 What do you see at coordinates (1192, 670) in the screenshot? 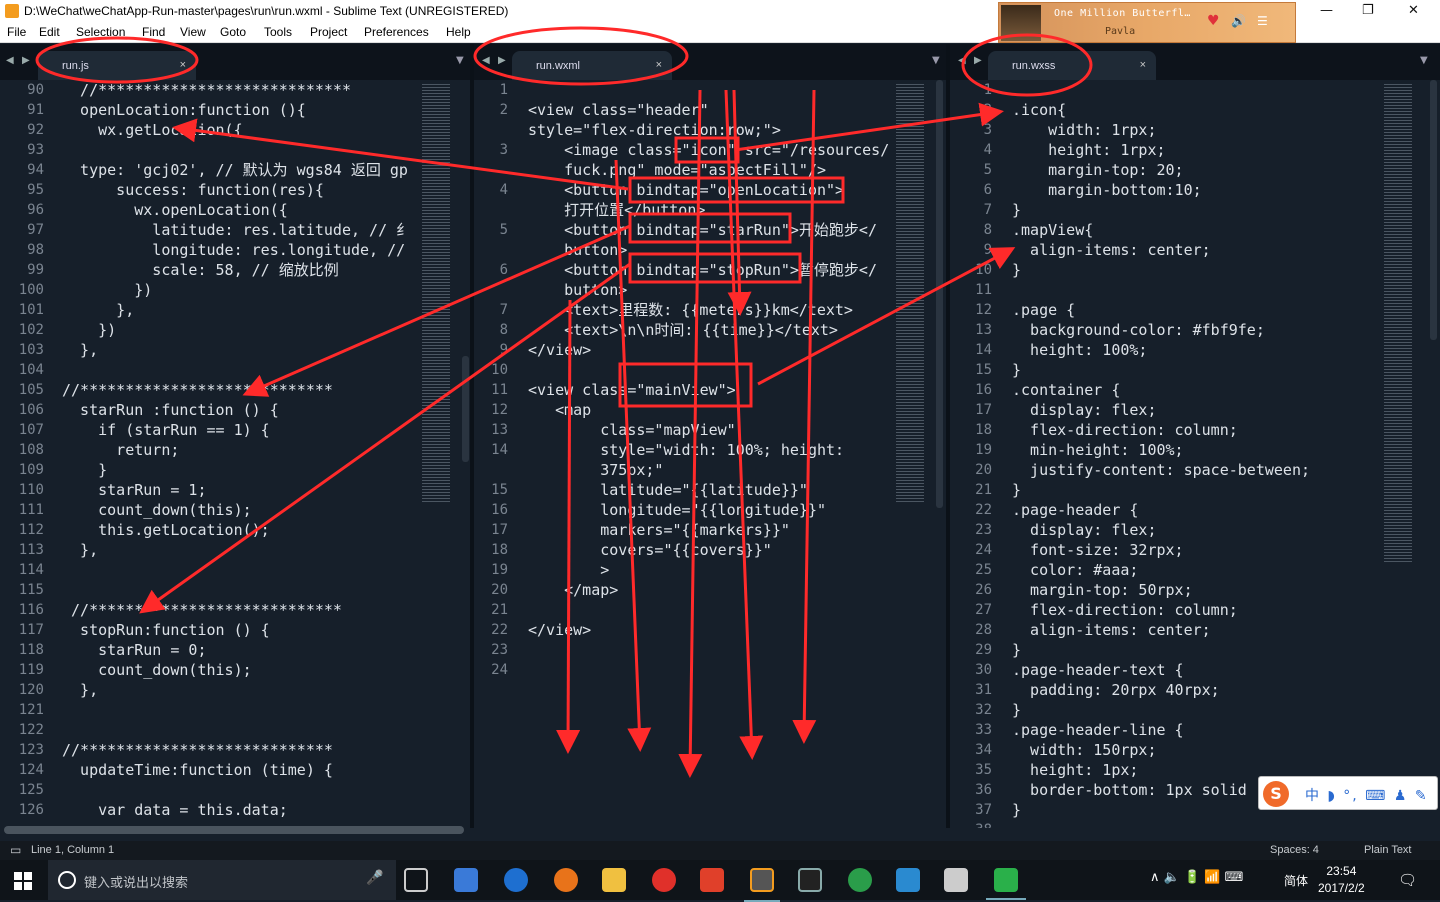
I see `code-line: .page-header-text {` at bounding box center [1192, 670].